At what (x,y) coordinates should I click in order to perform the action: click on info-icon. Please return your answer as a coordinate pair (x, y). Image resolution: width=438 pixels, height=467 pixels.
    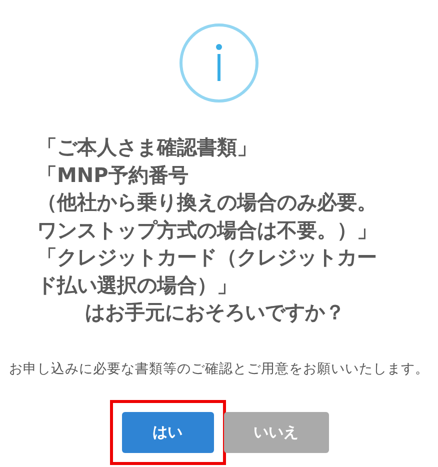
    Looking at the image, I should click on (219, 63).